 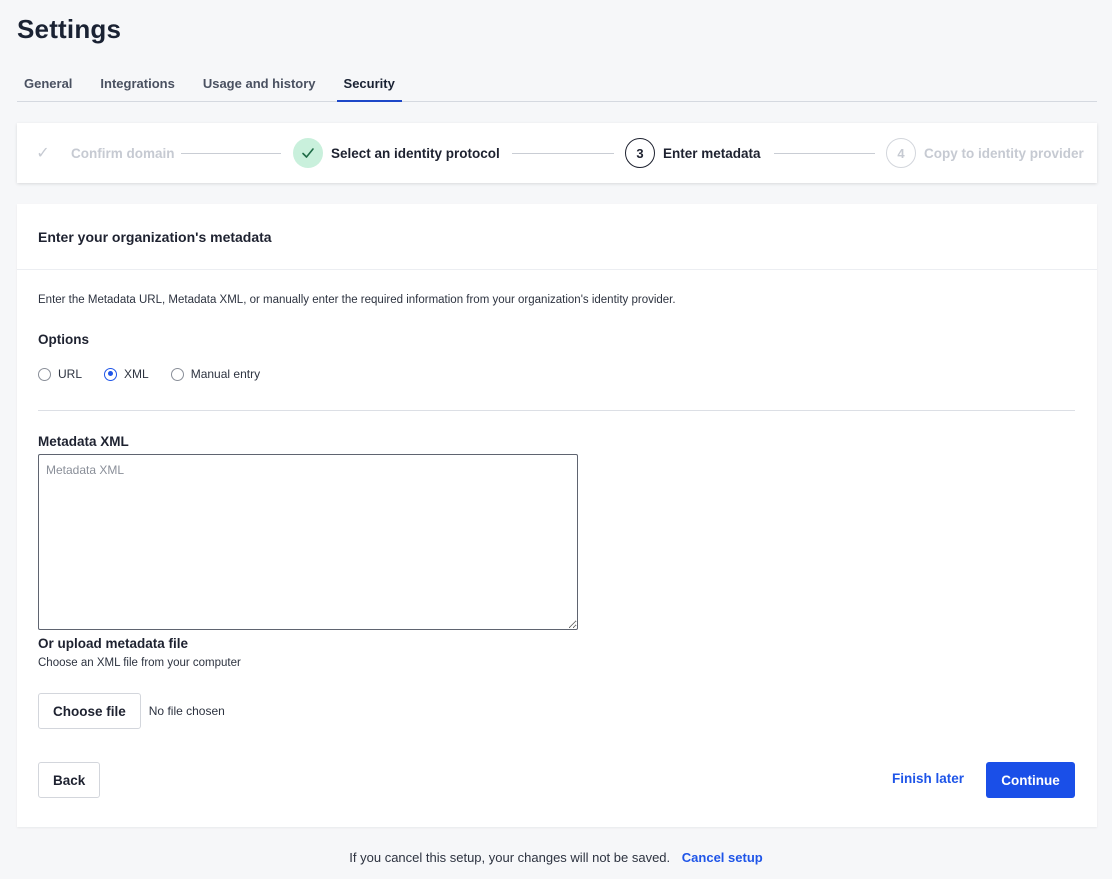 What do you see at coordinates (69, 780) in the screenshot?
I see `back-button: Back` at bounding box center [69, 780].